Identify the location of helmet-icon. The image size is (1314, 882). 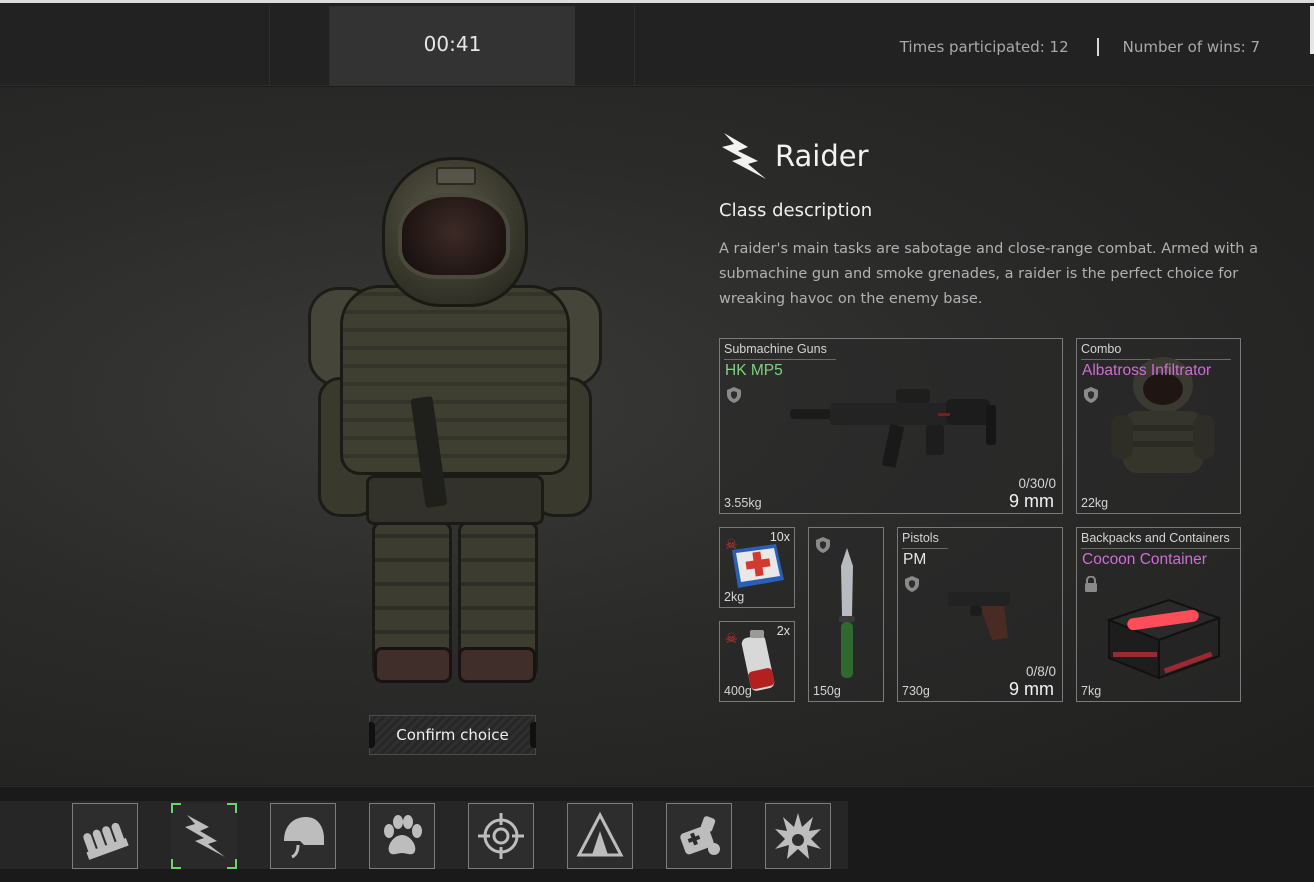
(304, 838).